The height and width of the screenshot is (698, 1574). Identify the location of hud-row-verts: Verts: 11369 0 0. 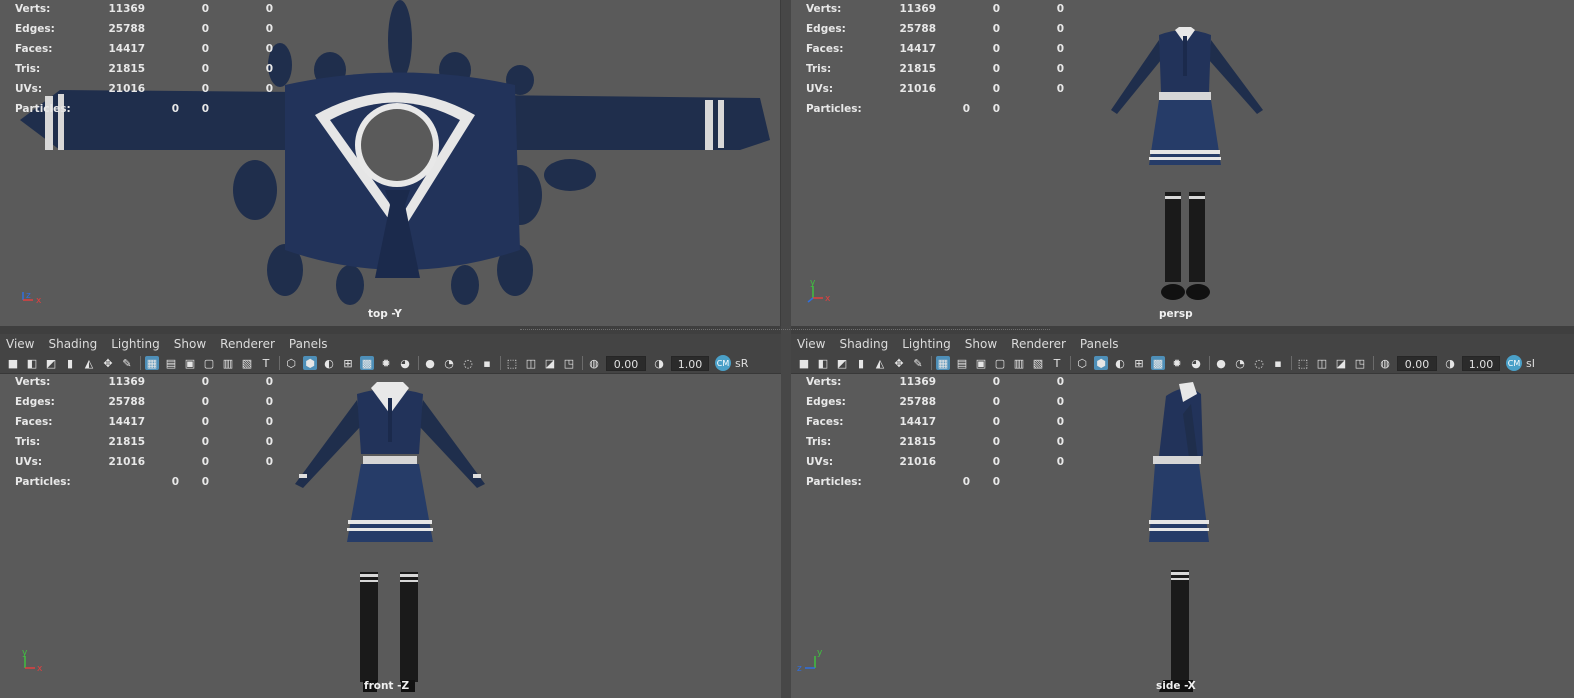
(935, 382).